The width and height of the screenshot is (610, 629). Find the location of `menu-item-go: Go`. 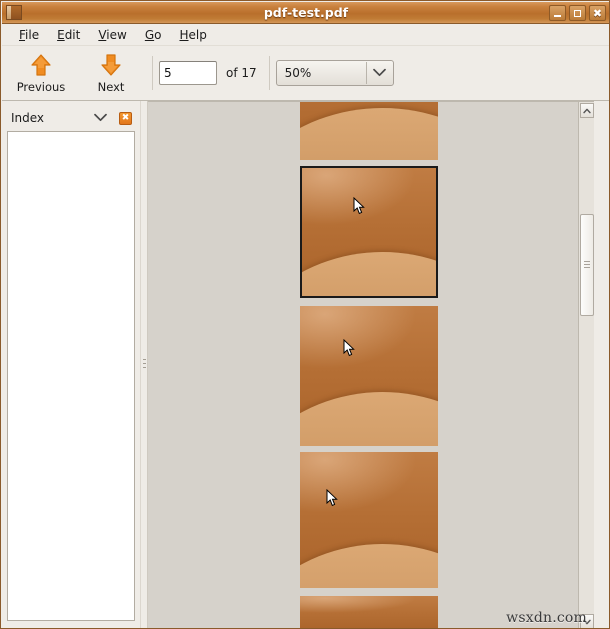

menu-item-go: Go is located at coordinates (153, 35).